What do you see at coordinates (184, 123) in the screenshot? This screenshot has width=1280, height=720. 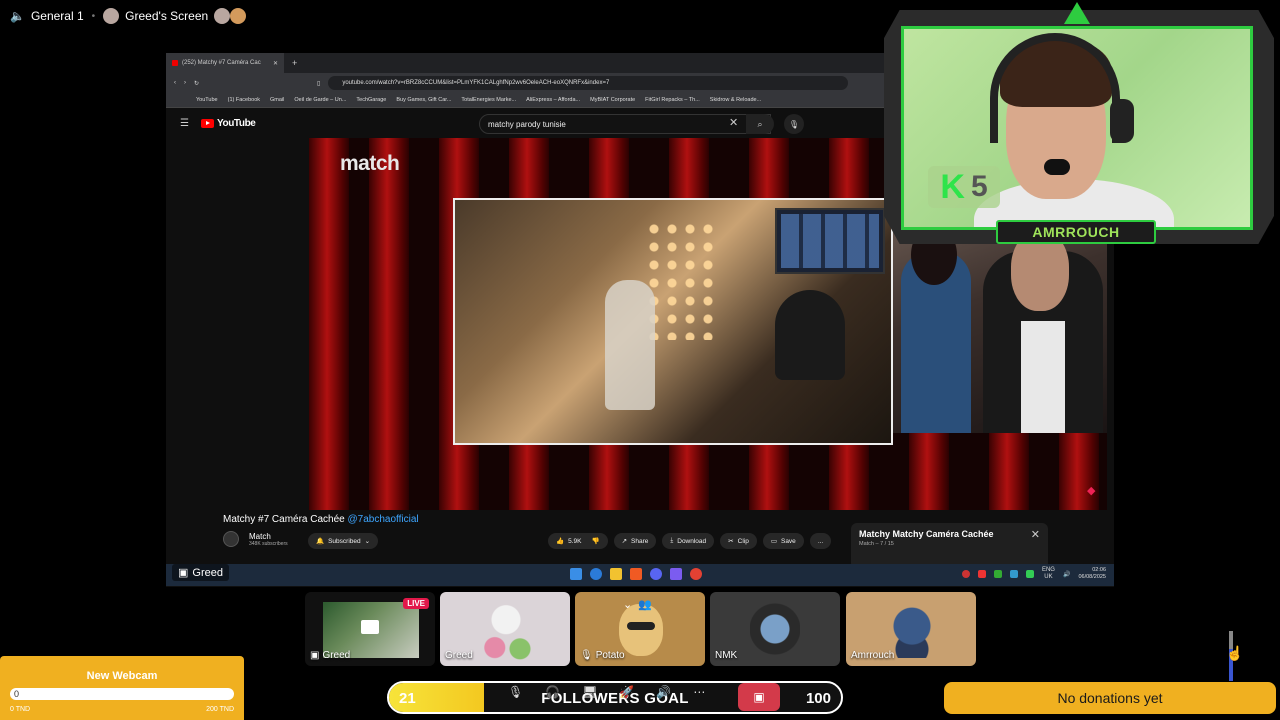 I see `hamburger-menu-icon: ☰` at bounding box center [184, 123].